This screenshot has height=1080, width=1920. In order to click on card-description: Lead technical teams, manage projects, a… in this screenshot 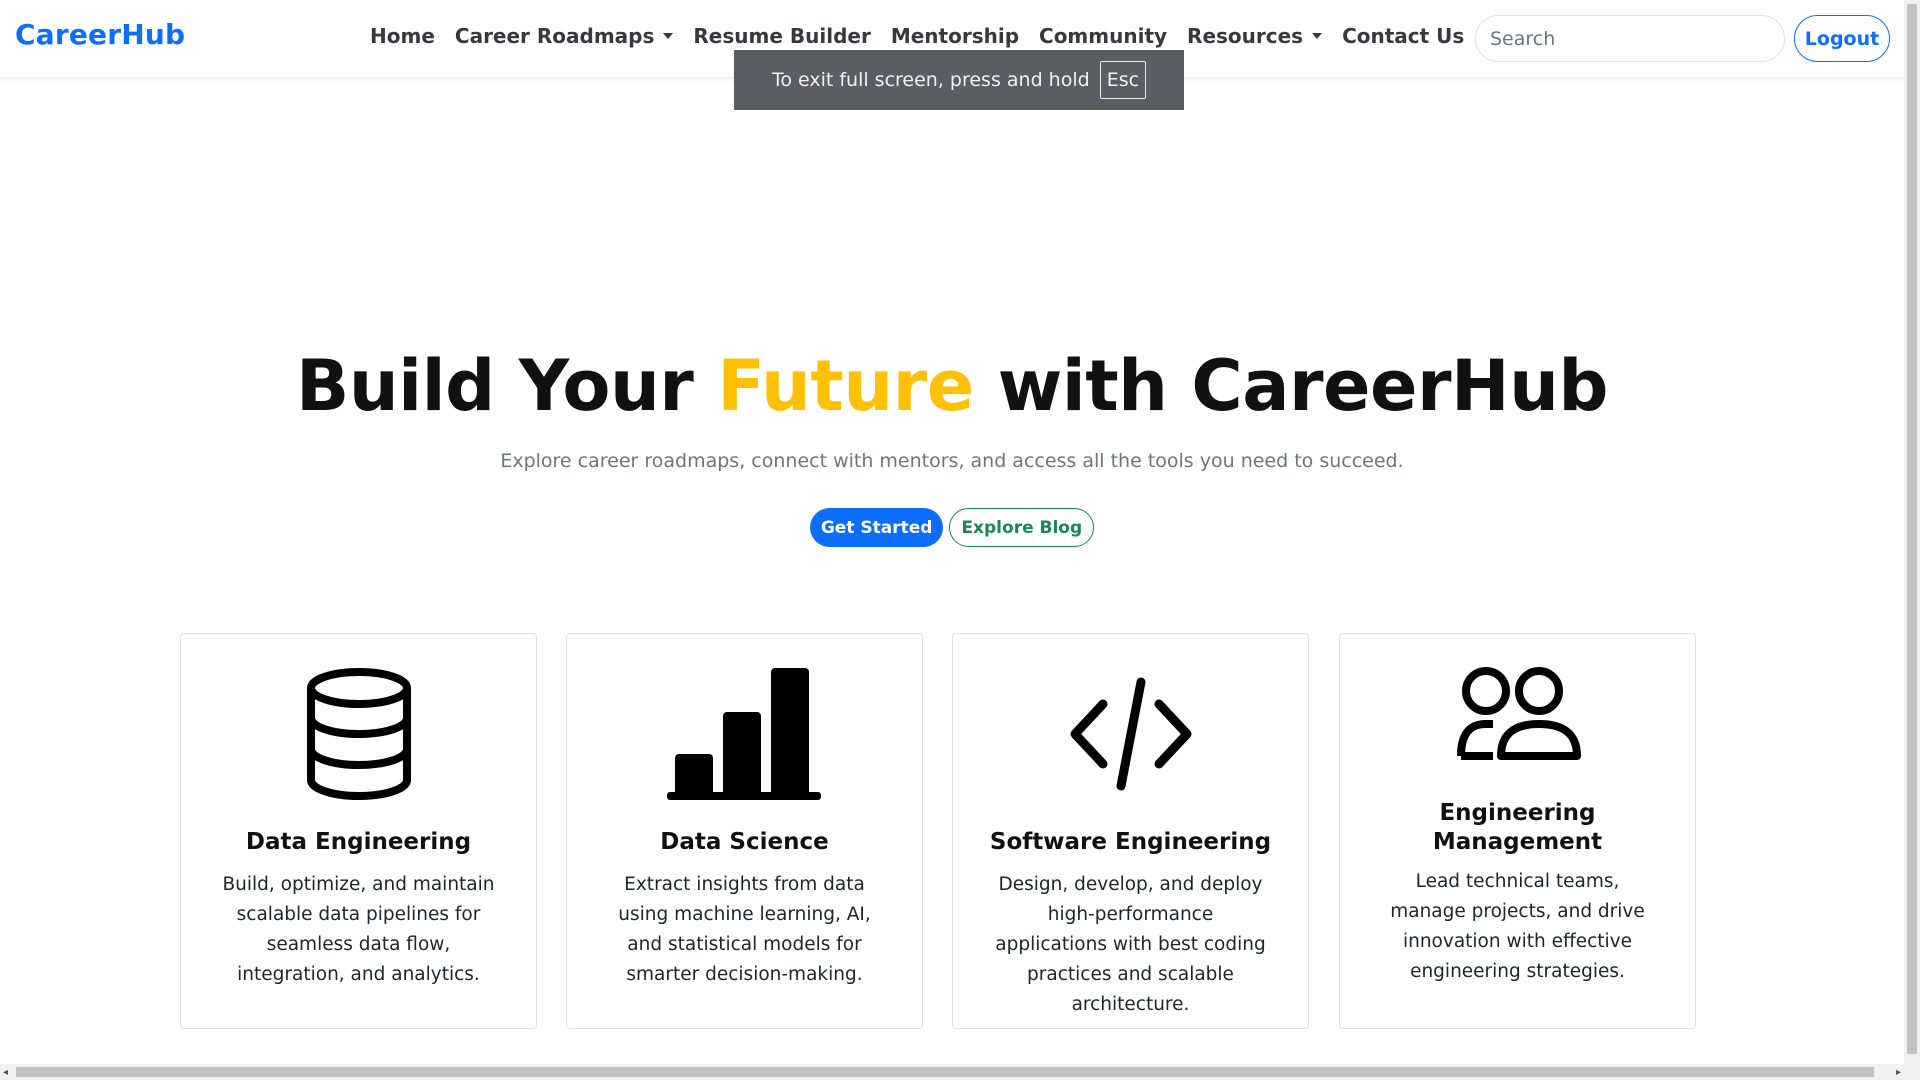, I will do `click(1517, 926)`.